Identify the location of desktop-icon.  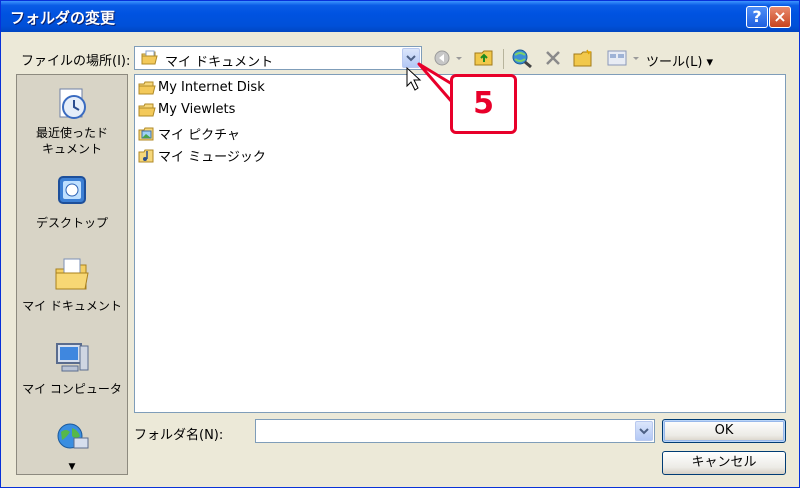
(72, 192).